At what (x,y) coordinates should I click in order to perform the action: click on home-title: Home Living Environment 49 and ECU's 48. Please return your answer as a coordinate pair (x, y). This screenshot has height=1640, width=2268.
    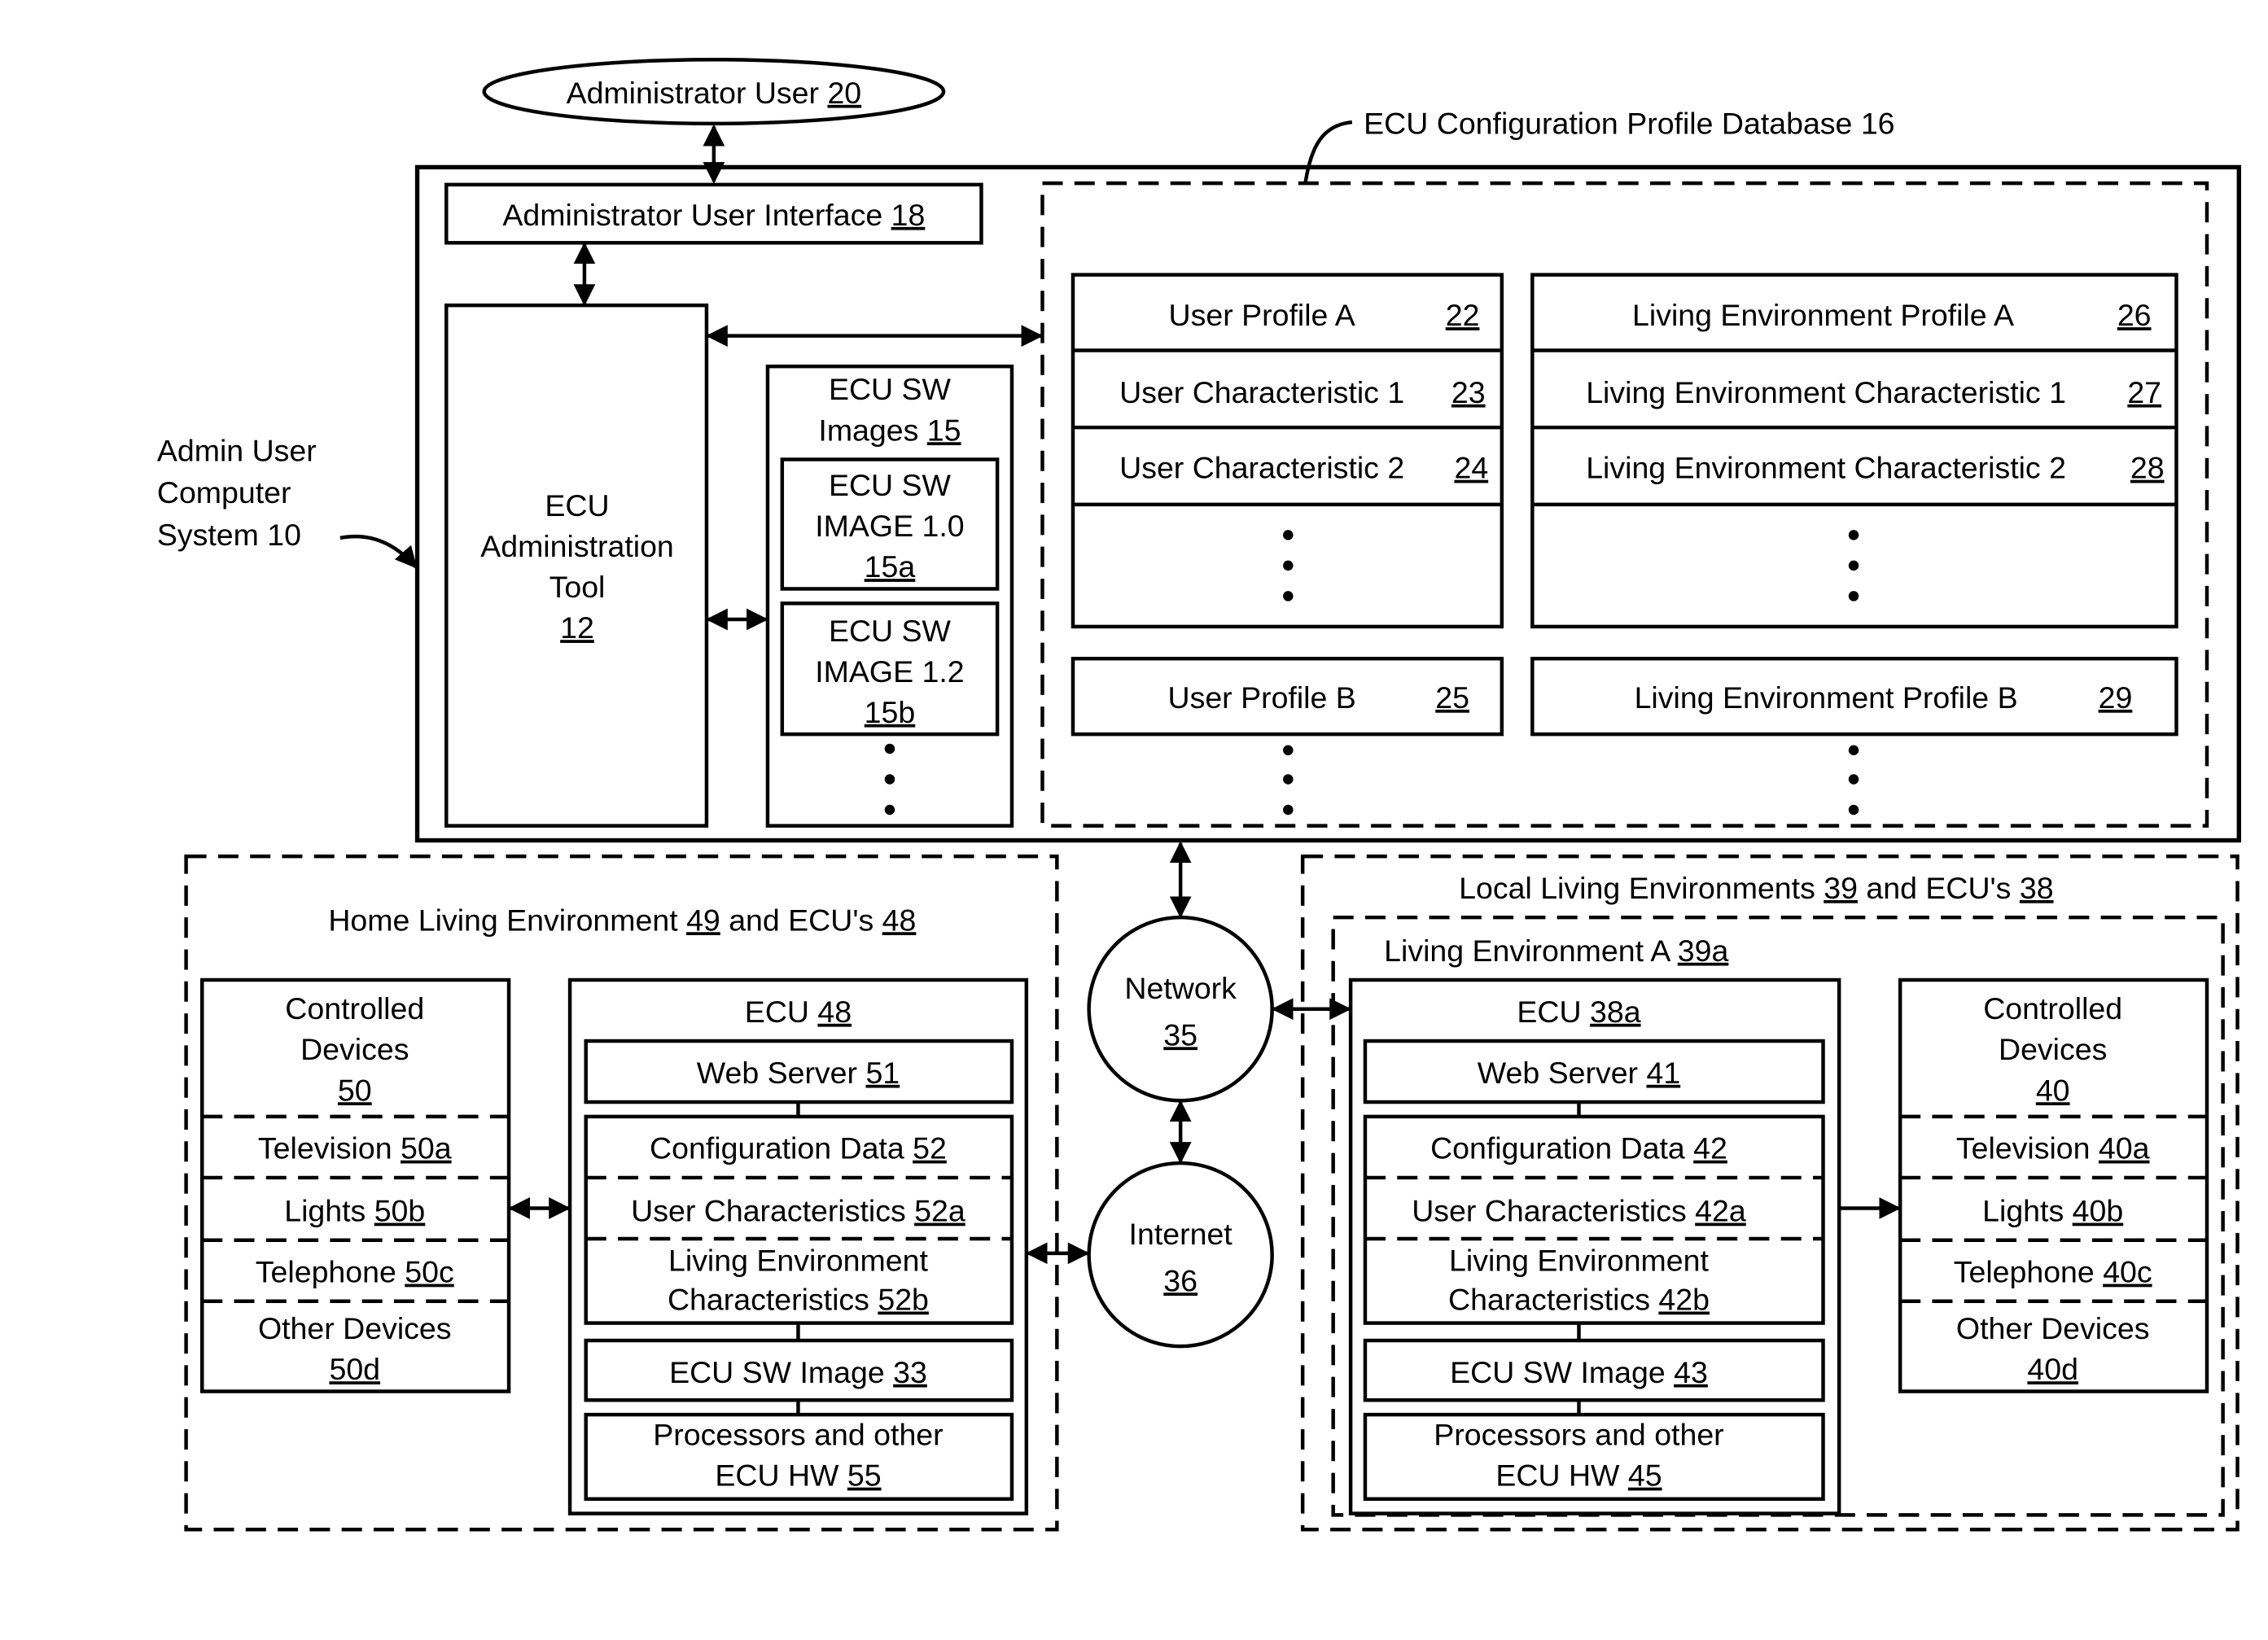
    Looking at the image, I should click on (622, 920).